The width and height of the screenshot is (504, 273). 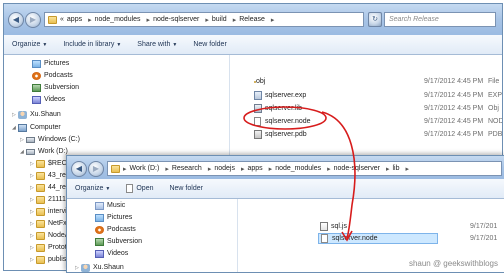 I want to click on breadcrumb-nodejs: nodejs, so click(x=224, y=168).